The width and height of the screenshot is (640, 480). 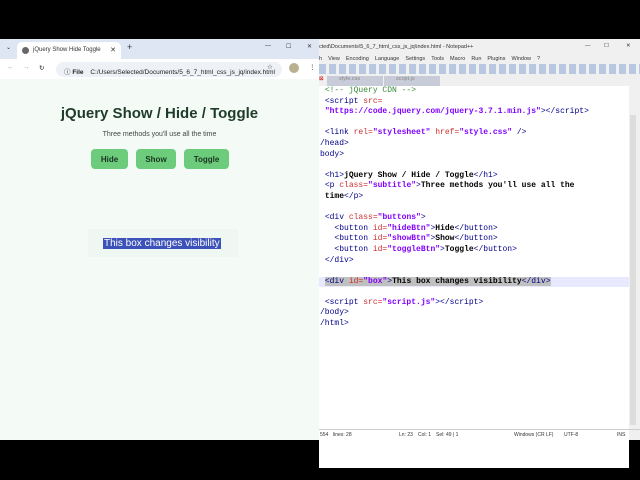 I want to click on code-line: <button id="toggleBtn">Toggle</button>, so click(x=474, y=250).